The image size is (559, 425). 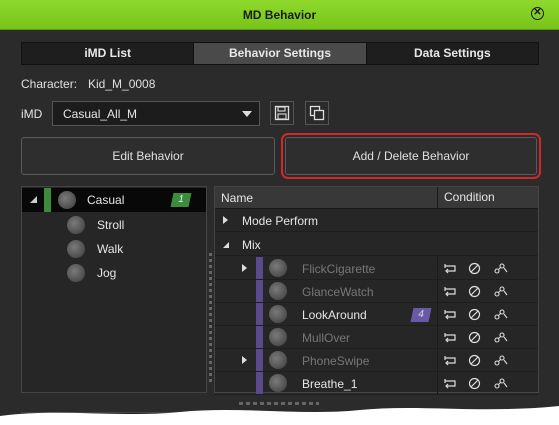 I want to click on duplicate-icon, so click(x=317, y=113).